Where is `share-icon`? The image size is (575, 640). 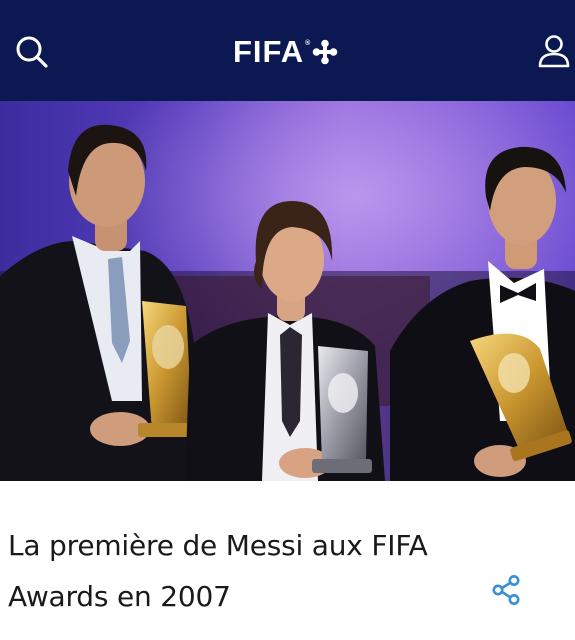
share-icon is located at coordinates (506, 590).